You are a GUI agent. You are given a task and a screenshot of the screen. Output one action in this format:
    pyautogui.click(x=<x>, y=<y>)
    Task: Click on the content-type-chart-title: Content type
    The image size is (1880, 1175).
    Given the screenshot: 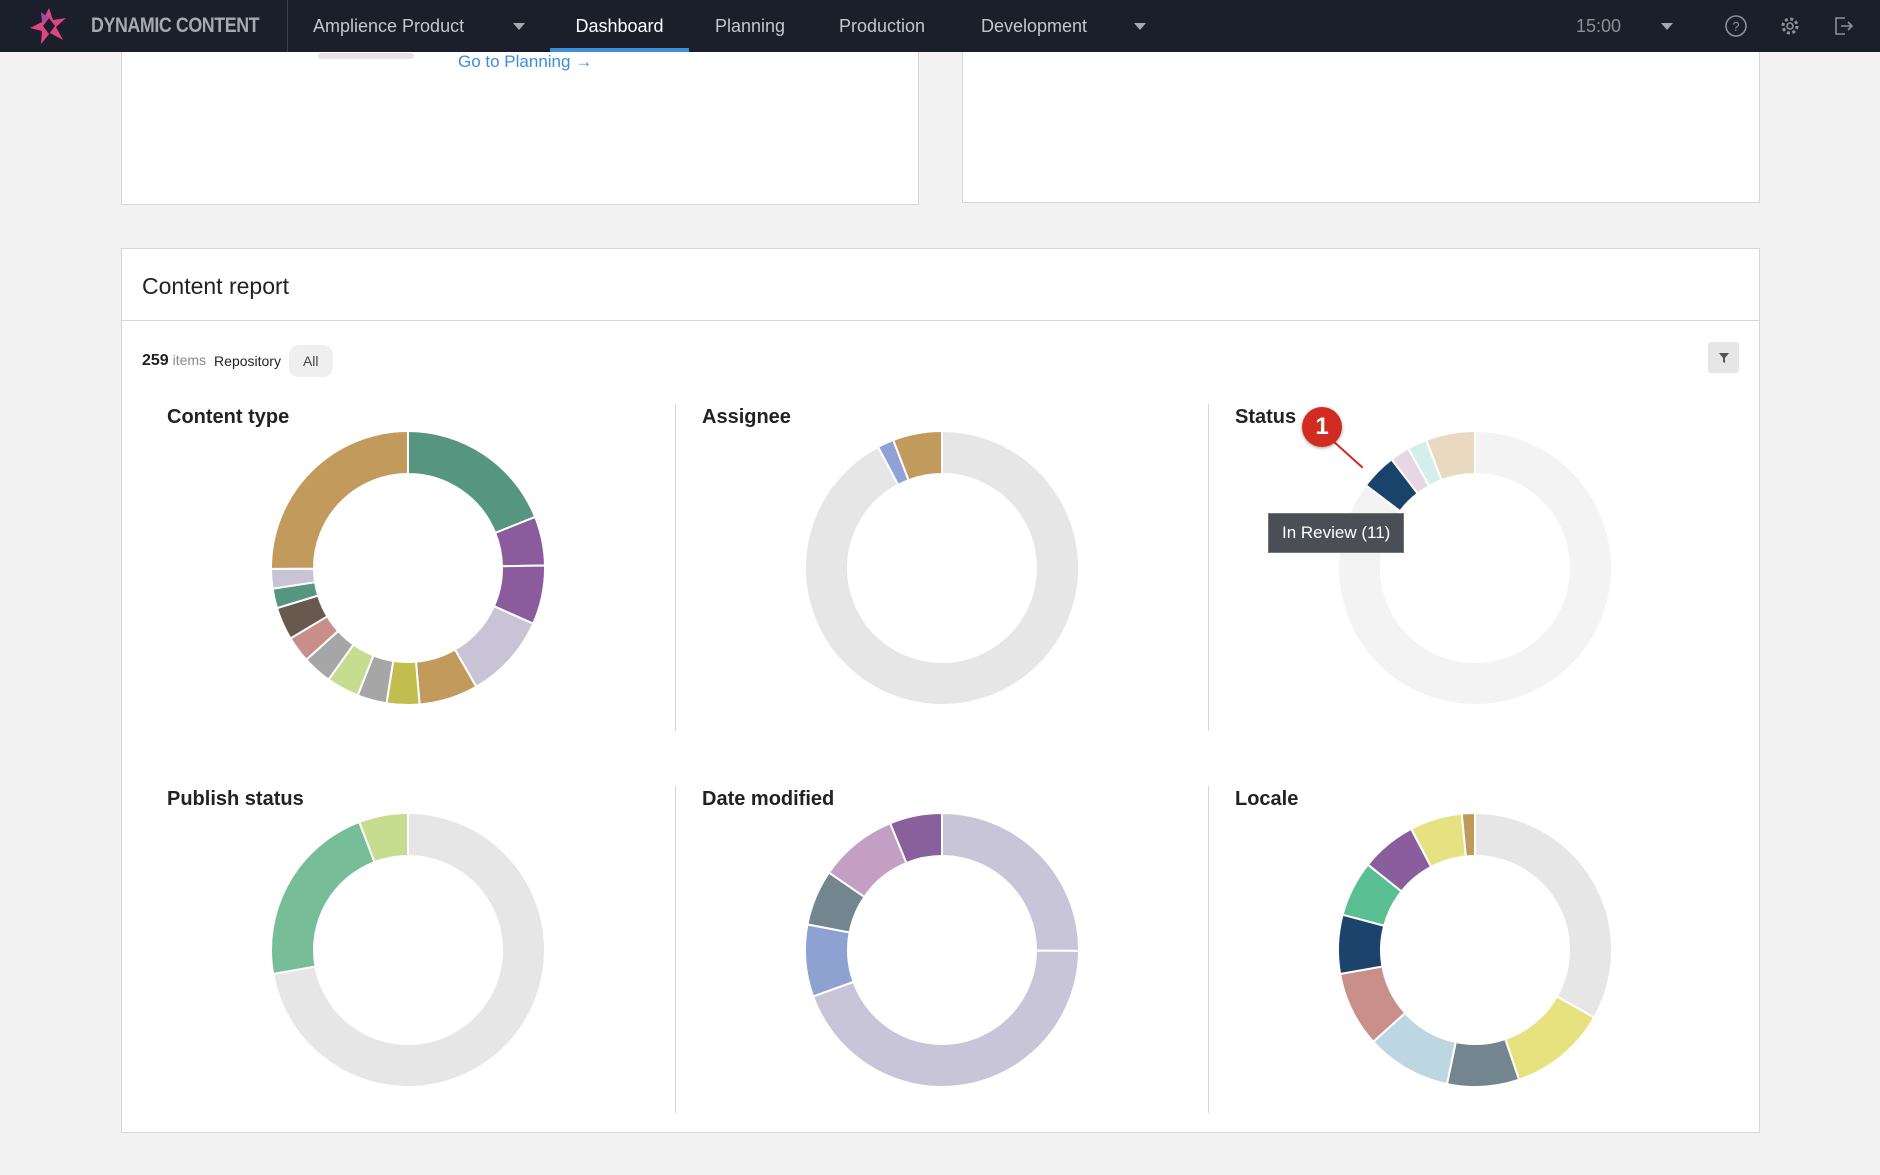 What is the action you would take?
    pyautogui.click(x=228, y=417)
    